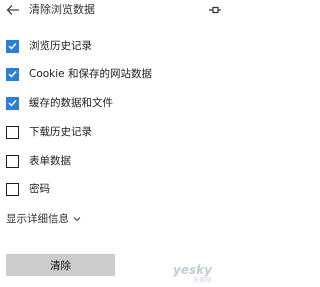  What do you see at coordinates (13, 10) in the screenshot?
I see `back-arrow-icon` at bounding box center [13, 10].